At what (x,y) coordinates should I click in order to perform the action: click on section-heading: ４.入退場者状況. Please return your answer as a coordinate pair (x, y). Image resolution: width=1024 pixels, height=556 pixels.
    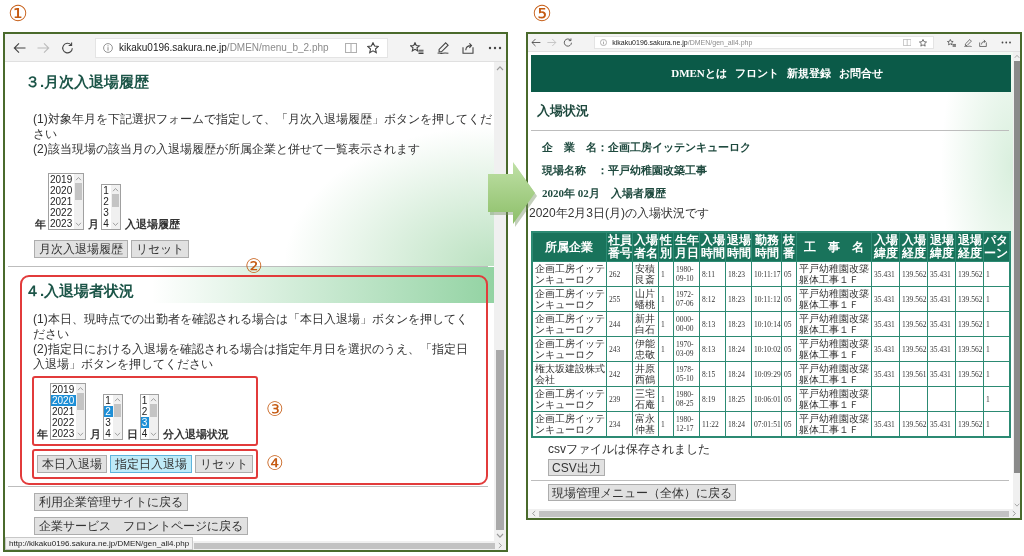
    Looking at the image, I should click on (80, 291).